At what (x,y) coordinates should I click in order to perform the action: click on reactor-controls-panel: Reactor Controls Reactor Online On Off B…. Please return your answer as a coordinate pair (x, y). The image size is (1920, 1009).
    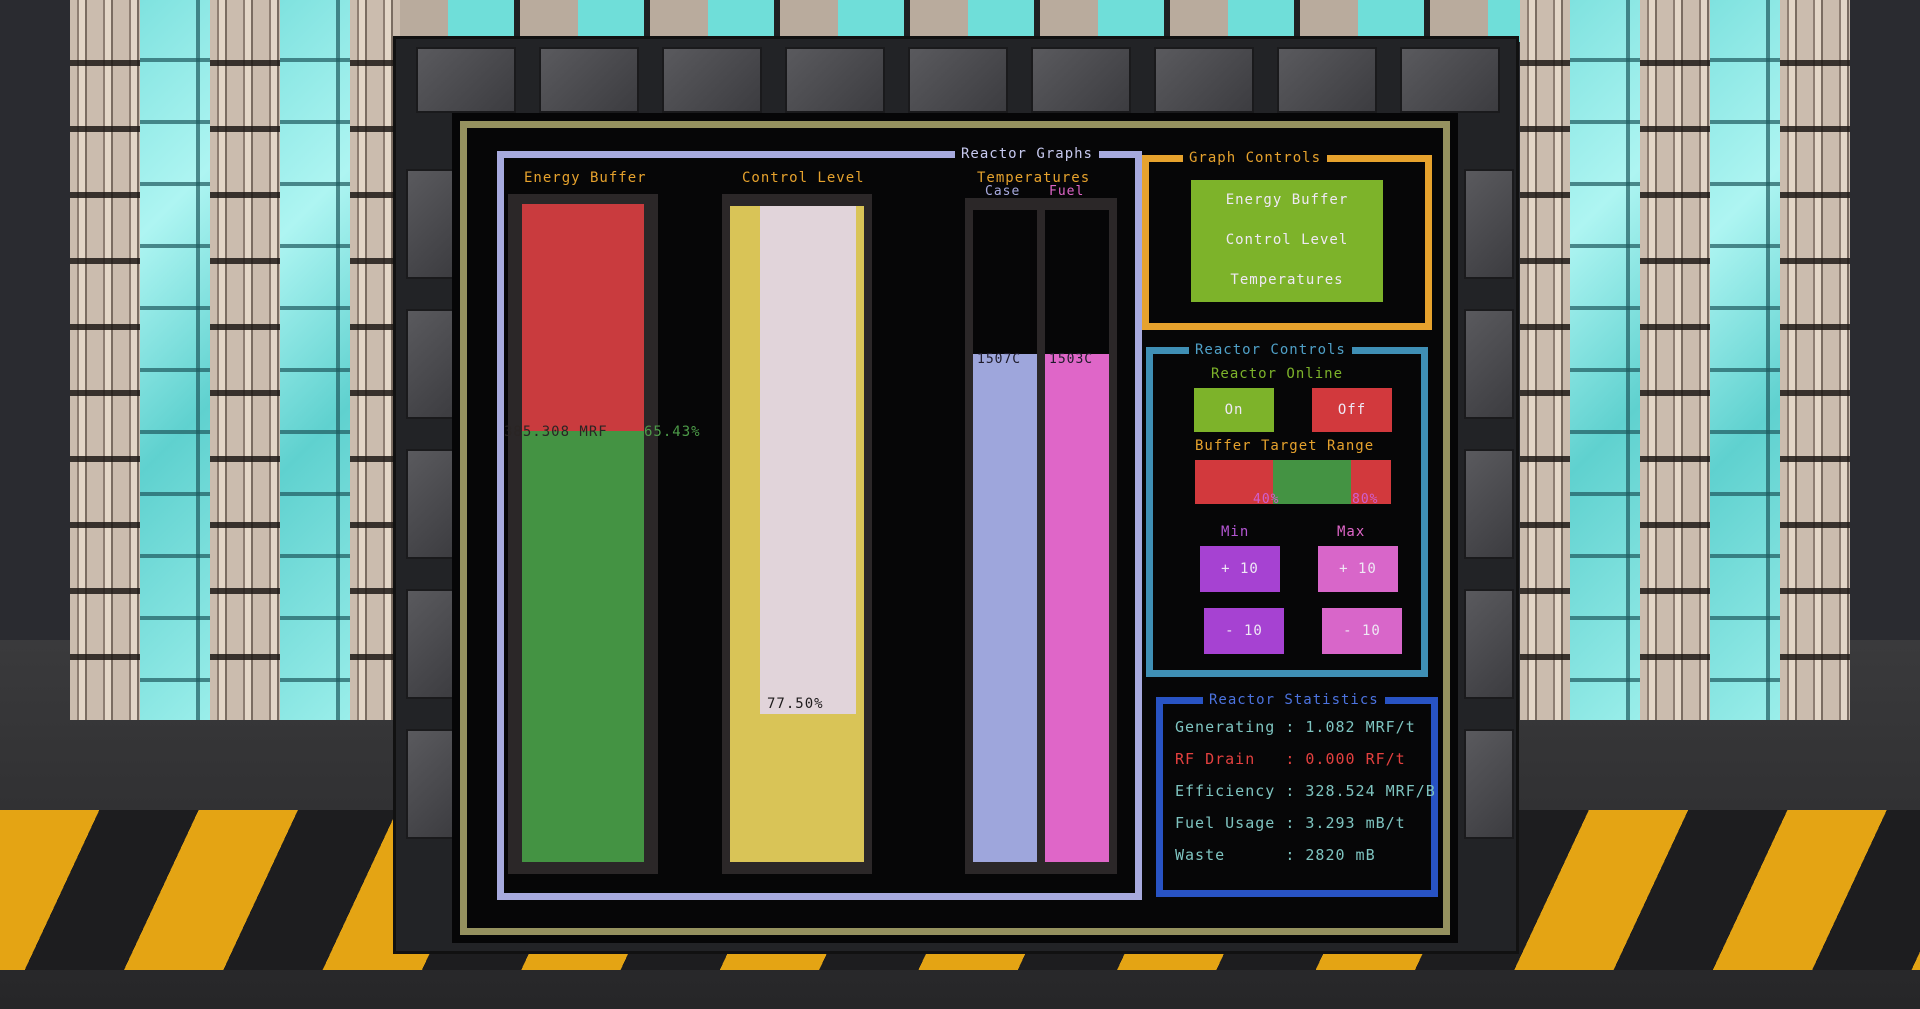
    Looking at the image, I should click on (1287, 509).